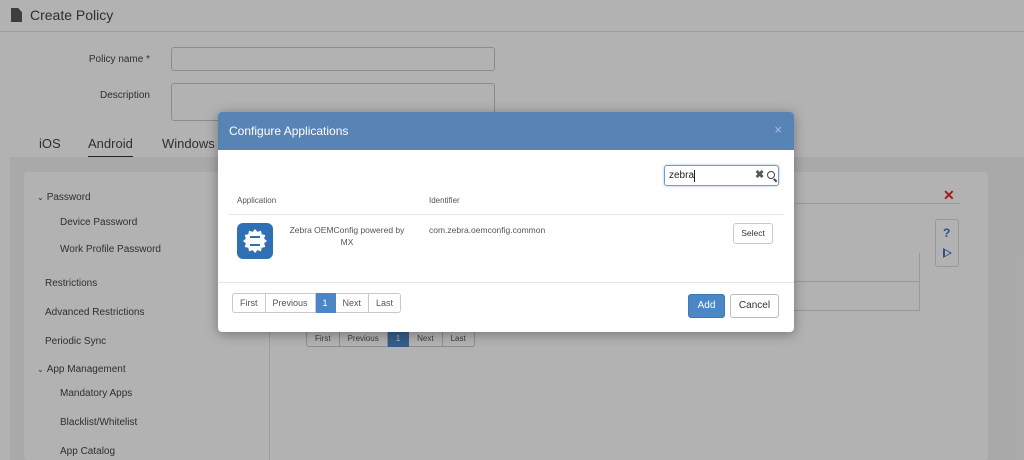  Describe the element at coordinates (385, 303) in the screenshot. I see `pager-last: Last` at that location.